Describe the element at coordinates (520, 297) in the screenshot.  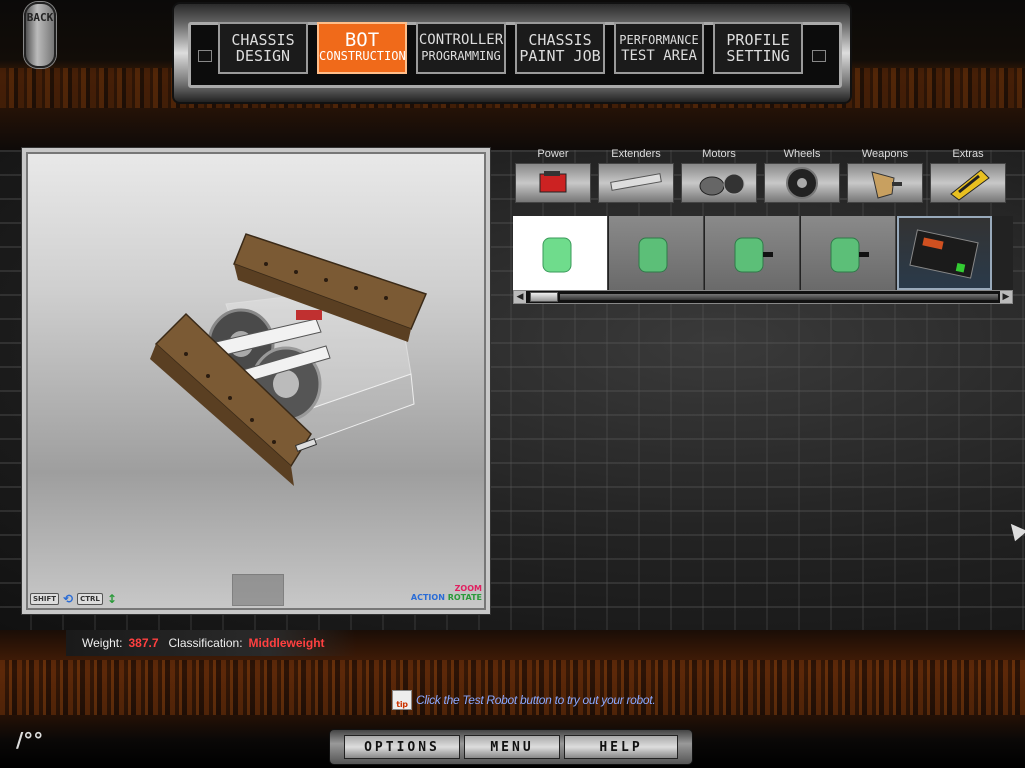
I see `scroll-left-arrow-icon: ◀` at that location.